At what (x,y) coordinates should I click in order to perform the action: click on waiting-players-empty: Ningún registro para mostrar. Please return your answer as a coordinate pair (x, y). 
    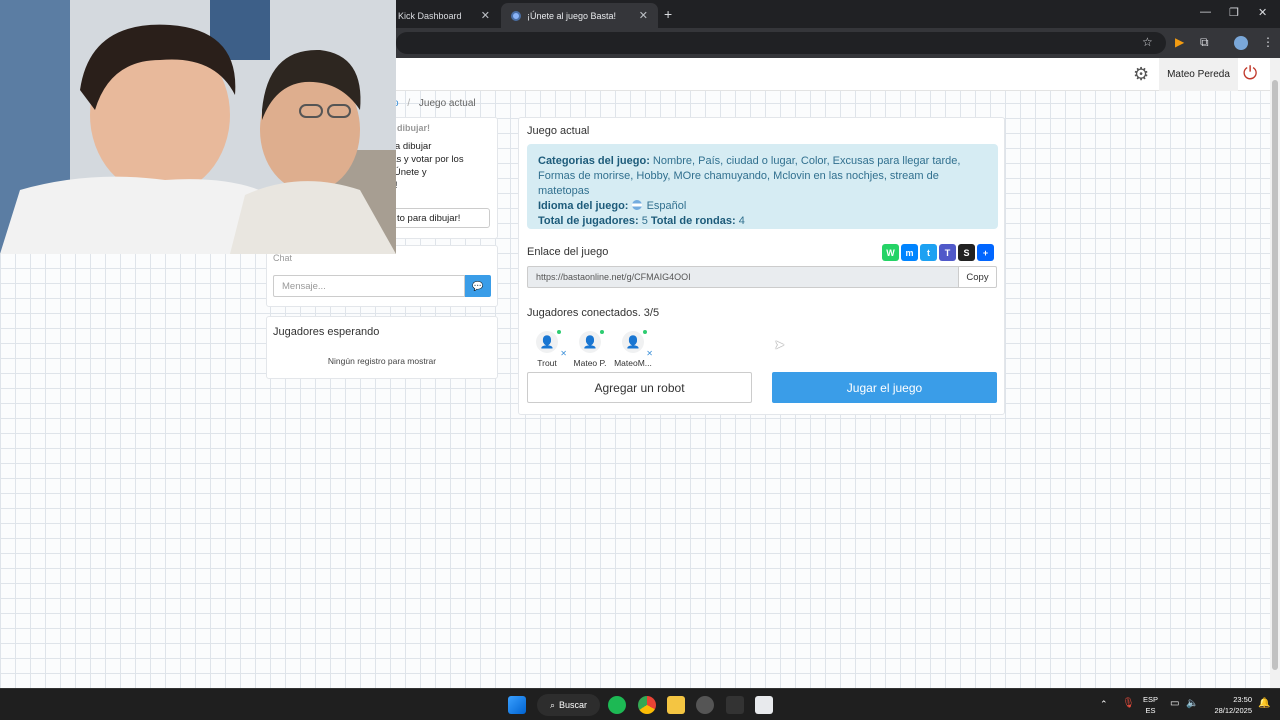
    Looking at the image, I should click on (382, 361).